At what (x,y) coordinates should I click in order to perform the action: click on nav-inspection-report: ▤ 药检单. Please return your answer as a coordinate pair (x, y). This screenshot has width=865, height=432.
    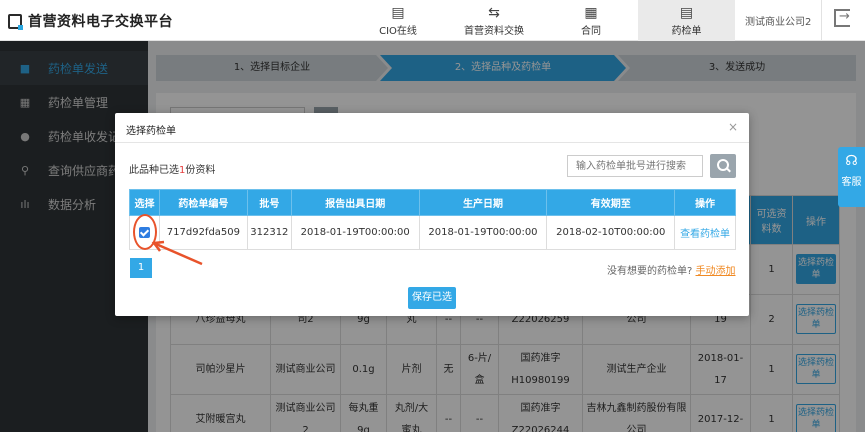
    Looking at the image, I should click on (686, 20).